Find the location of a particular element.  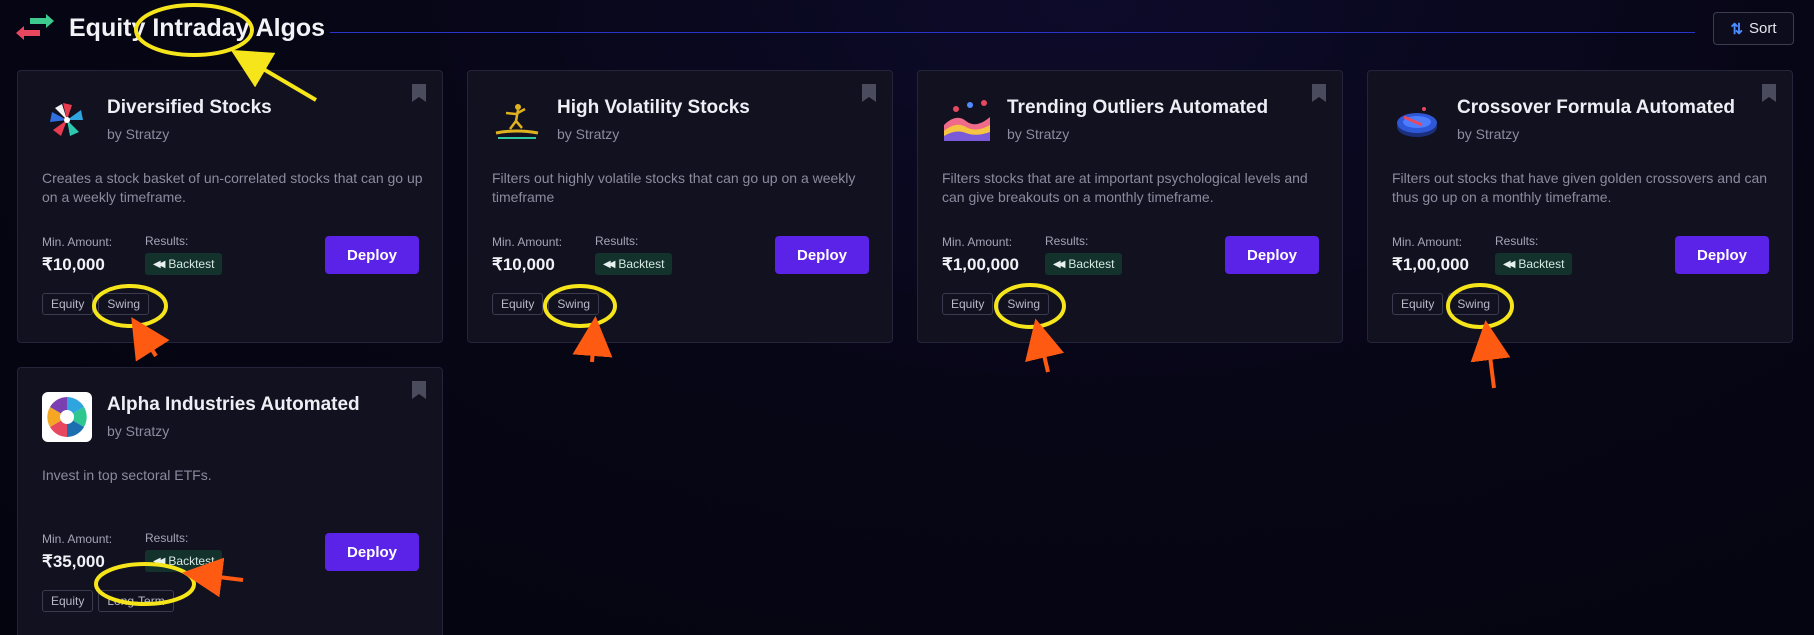

header-divider is located at coordinates (1012, 32).